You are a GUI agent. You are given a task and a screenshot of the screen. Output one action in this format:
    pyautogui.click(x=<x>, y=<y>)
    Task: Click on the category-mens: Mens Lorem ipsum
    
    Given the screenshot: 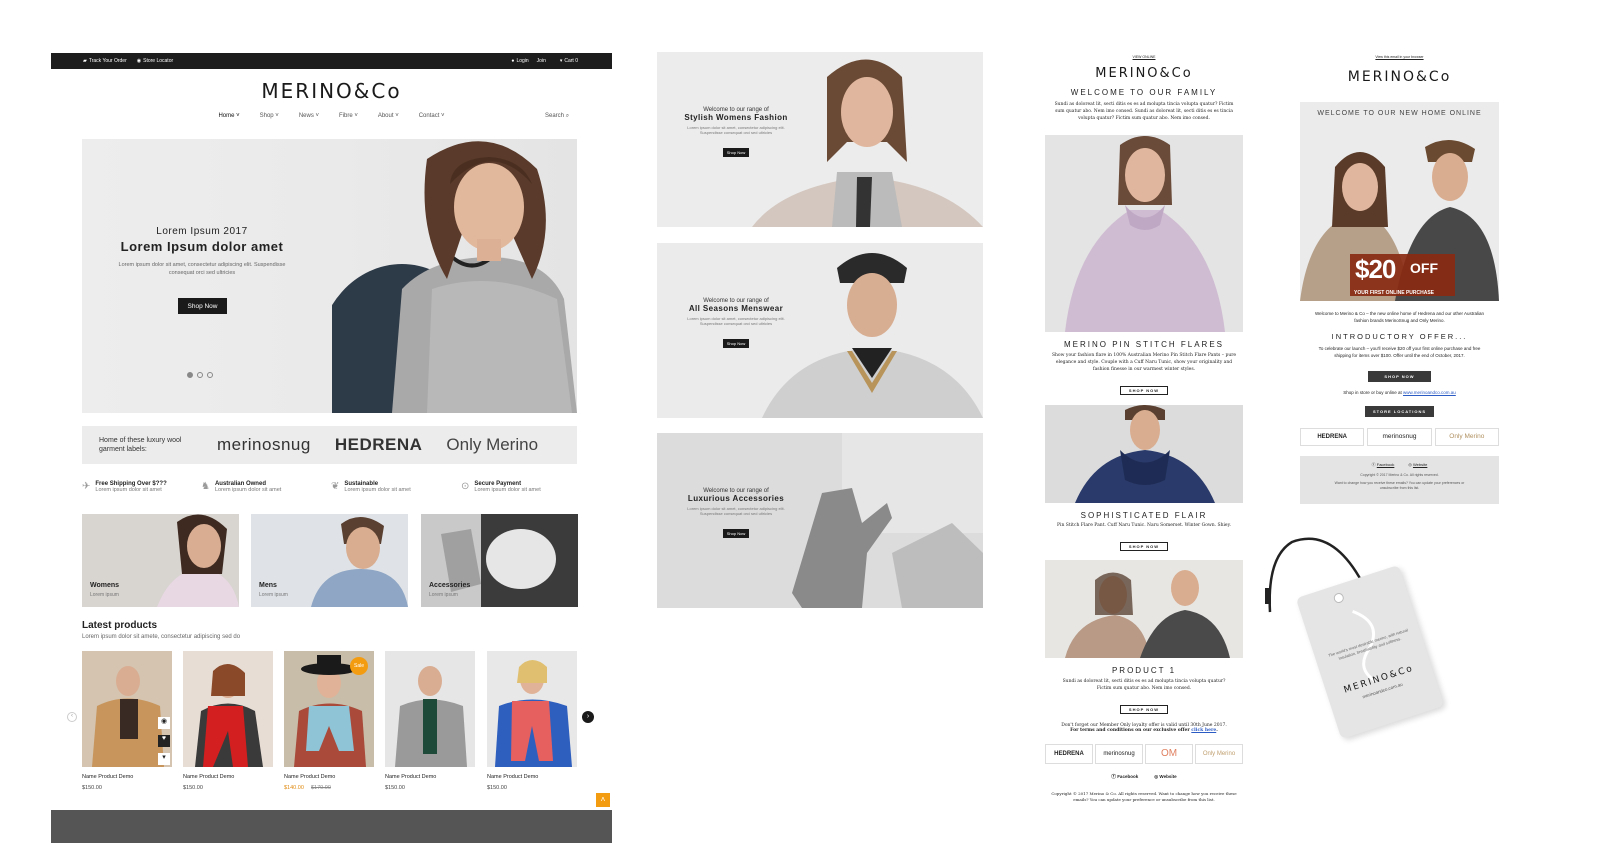 What is the action you would take?
    pyautogui.click(x=329, y=560)
    